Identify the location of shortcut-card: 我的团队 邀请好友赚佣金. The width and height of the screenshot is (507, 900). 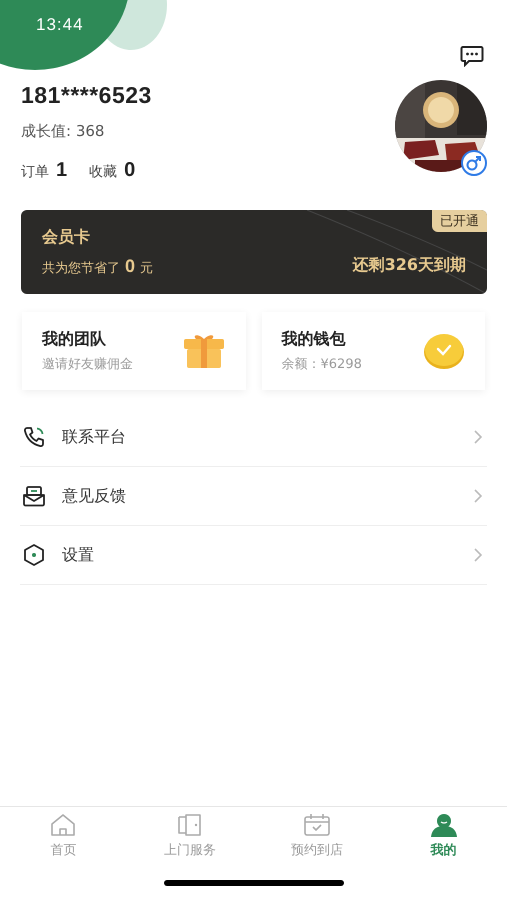
(134, 351).